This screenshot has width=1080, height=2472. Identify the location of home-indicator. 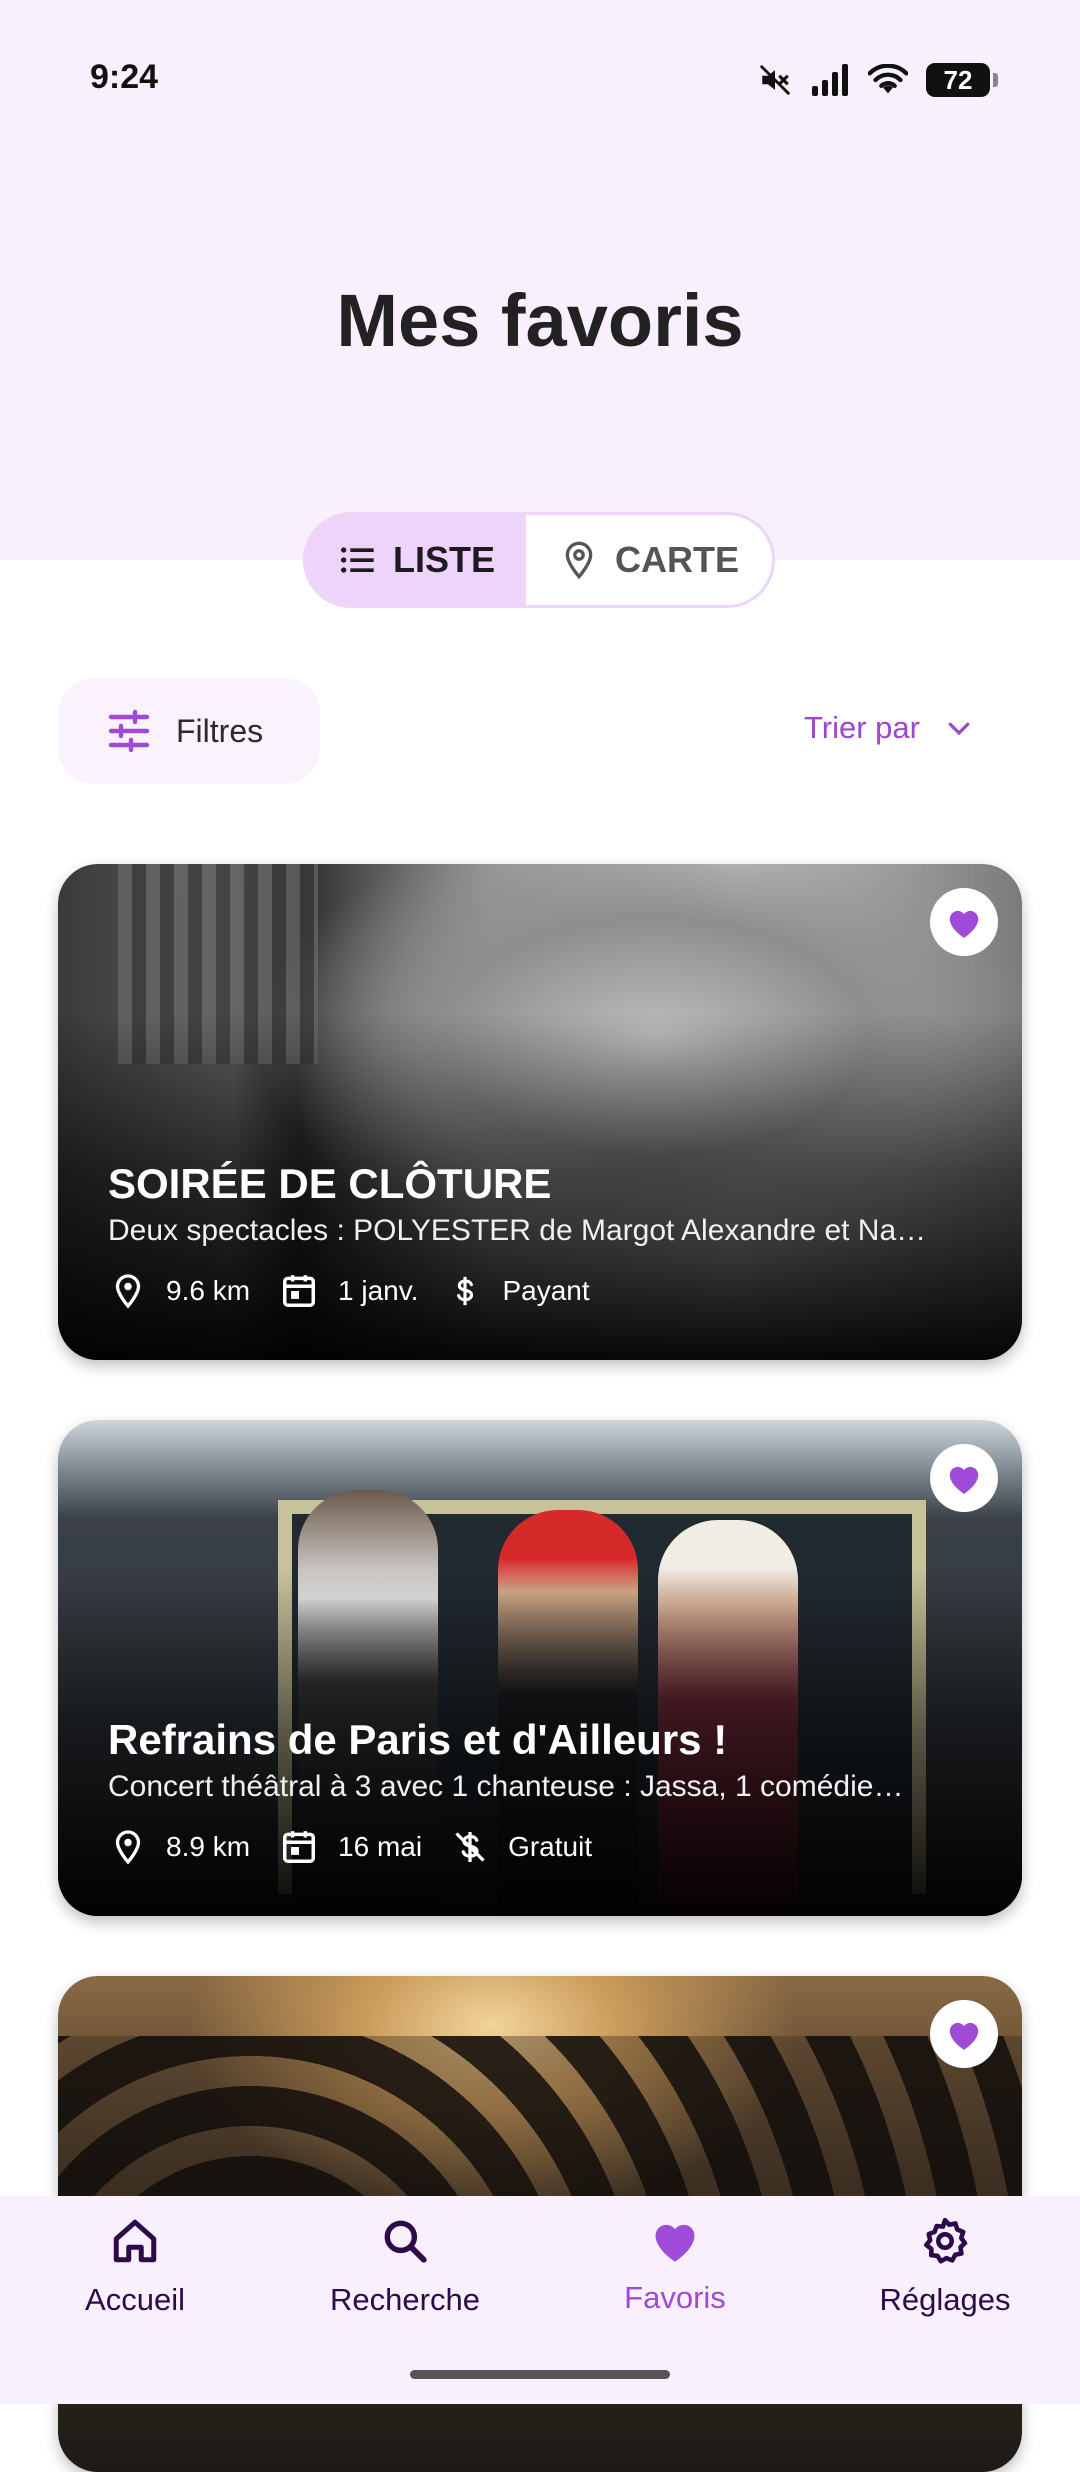
(540, 2374).